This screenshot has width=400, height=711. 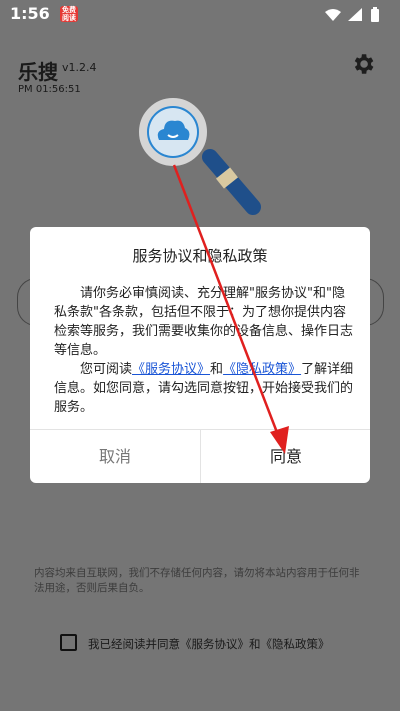 What do you see at coordinates (217, 369) in the screenshot?
I see `para2-and: 和` at bounding box center [217, 369].